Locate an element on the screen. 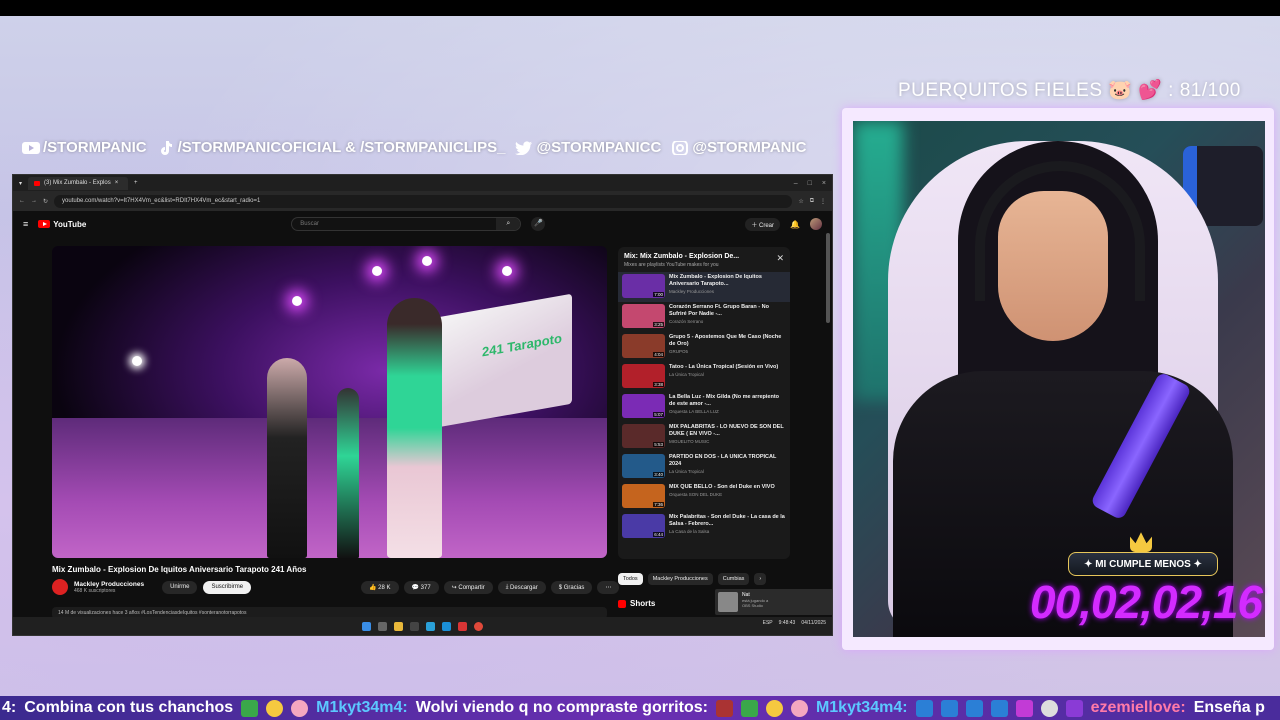 This screenshot has height=720, width=1280. share-button: ↪ Compartir is located at coordinates (468, 587).